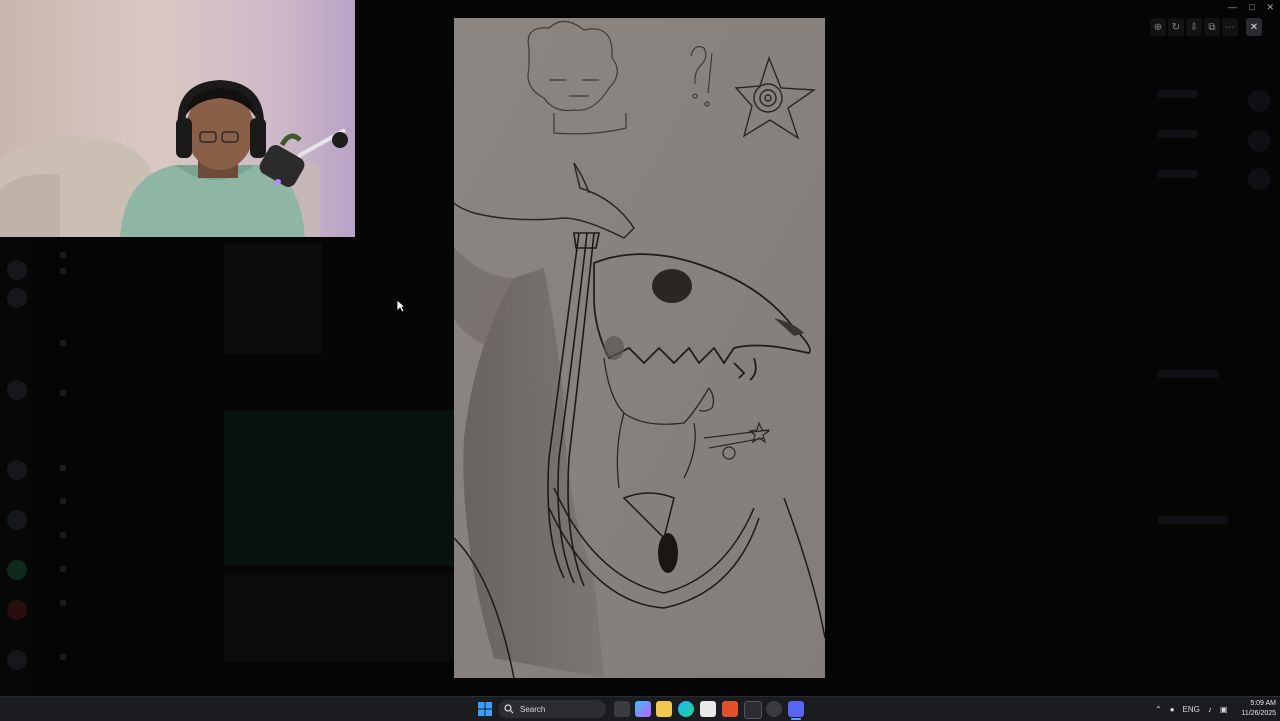 This screenshot has width=1280, height=721. I want to click on edge-icon, so click(686, 709).